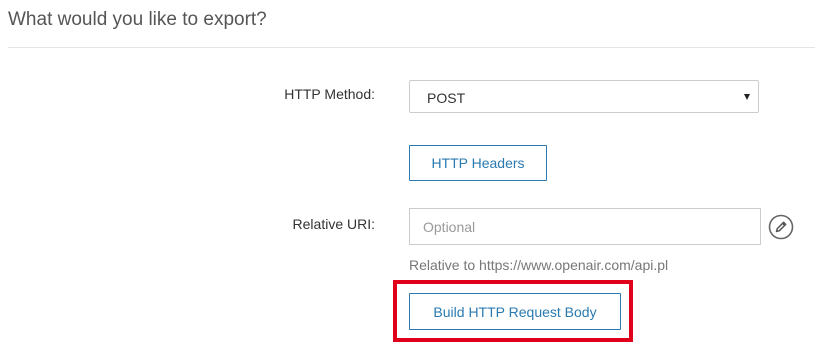 The width and height of the screenshot is (815, 348). I want to click on build-http-request-body-button: Build HTTP Request Body, so click(515, 311).